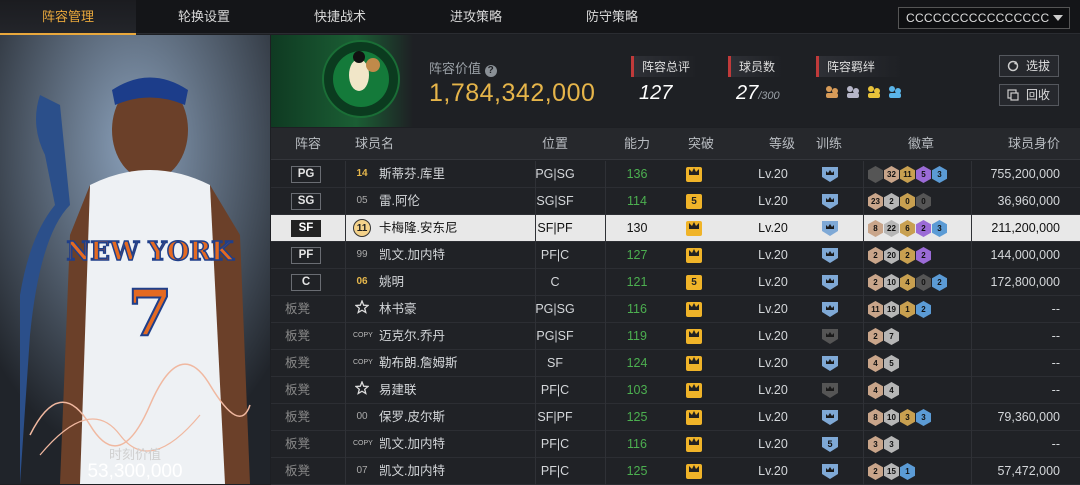 The height and width of the screenshot is (485, 1080). Describe the element at coordinates (891, 174) in the screenshot. I see `badge: 32` at that location.